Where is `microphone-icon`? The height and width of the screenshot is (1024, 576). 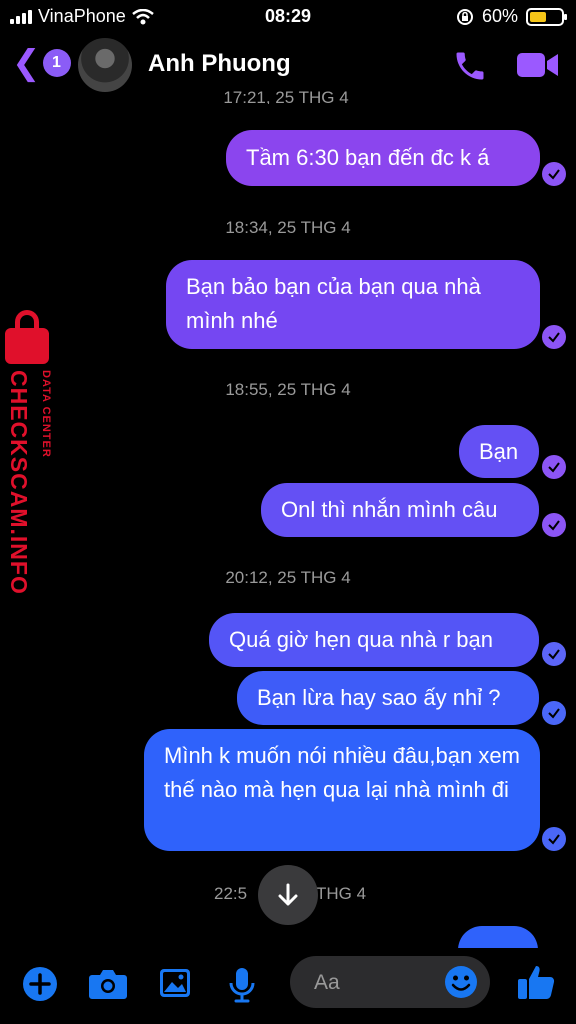
microphone-icon is located at coordinates (242, 985).